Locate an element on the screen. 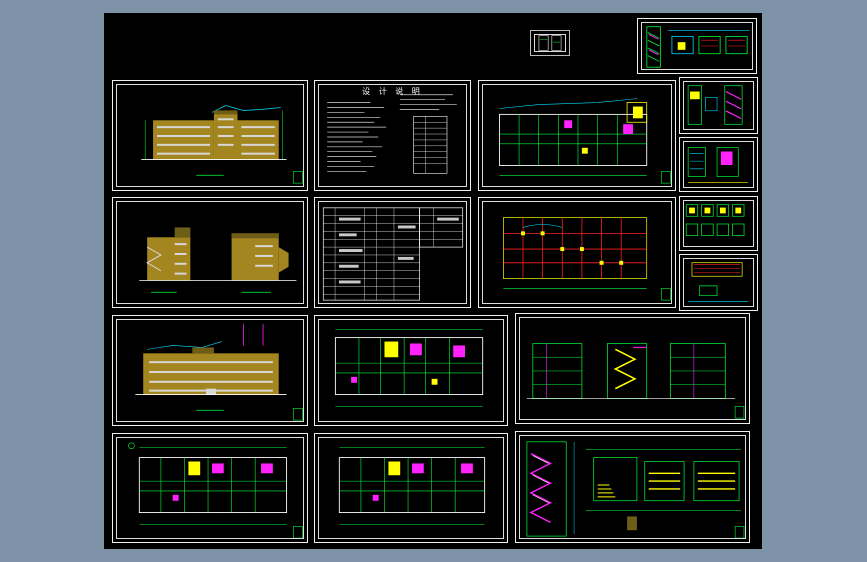 The height and width of the screenshot is (562, 867). cover-thumbnail-sheet is located at coordinates (550, 43).